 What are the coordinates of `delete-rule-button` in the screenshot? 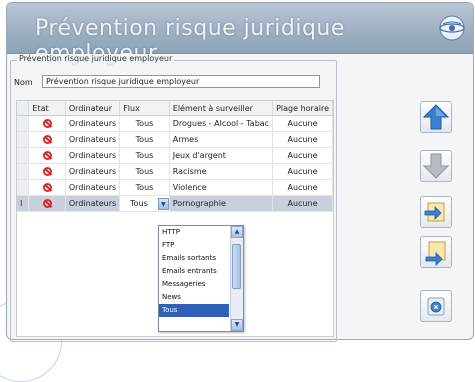 It's located at (436, 306).